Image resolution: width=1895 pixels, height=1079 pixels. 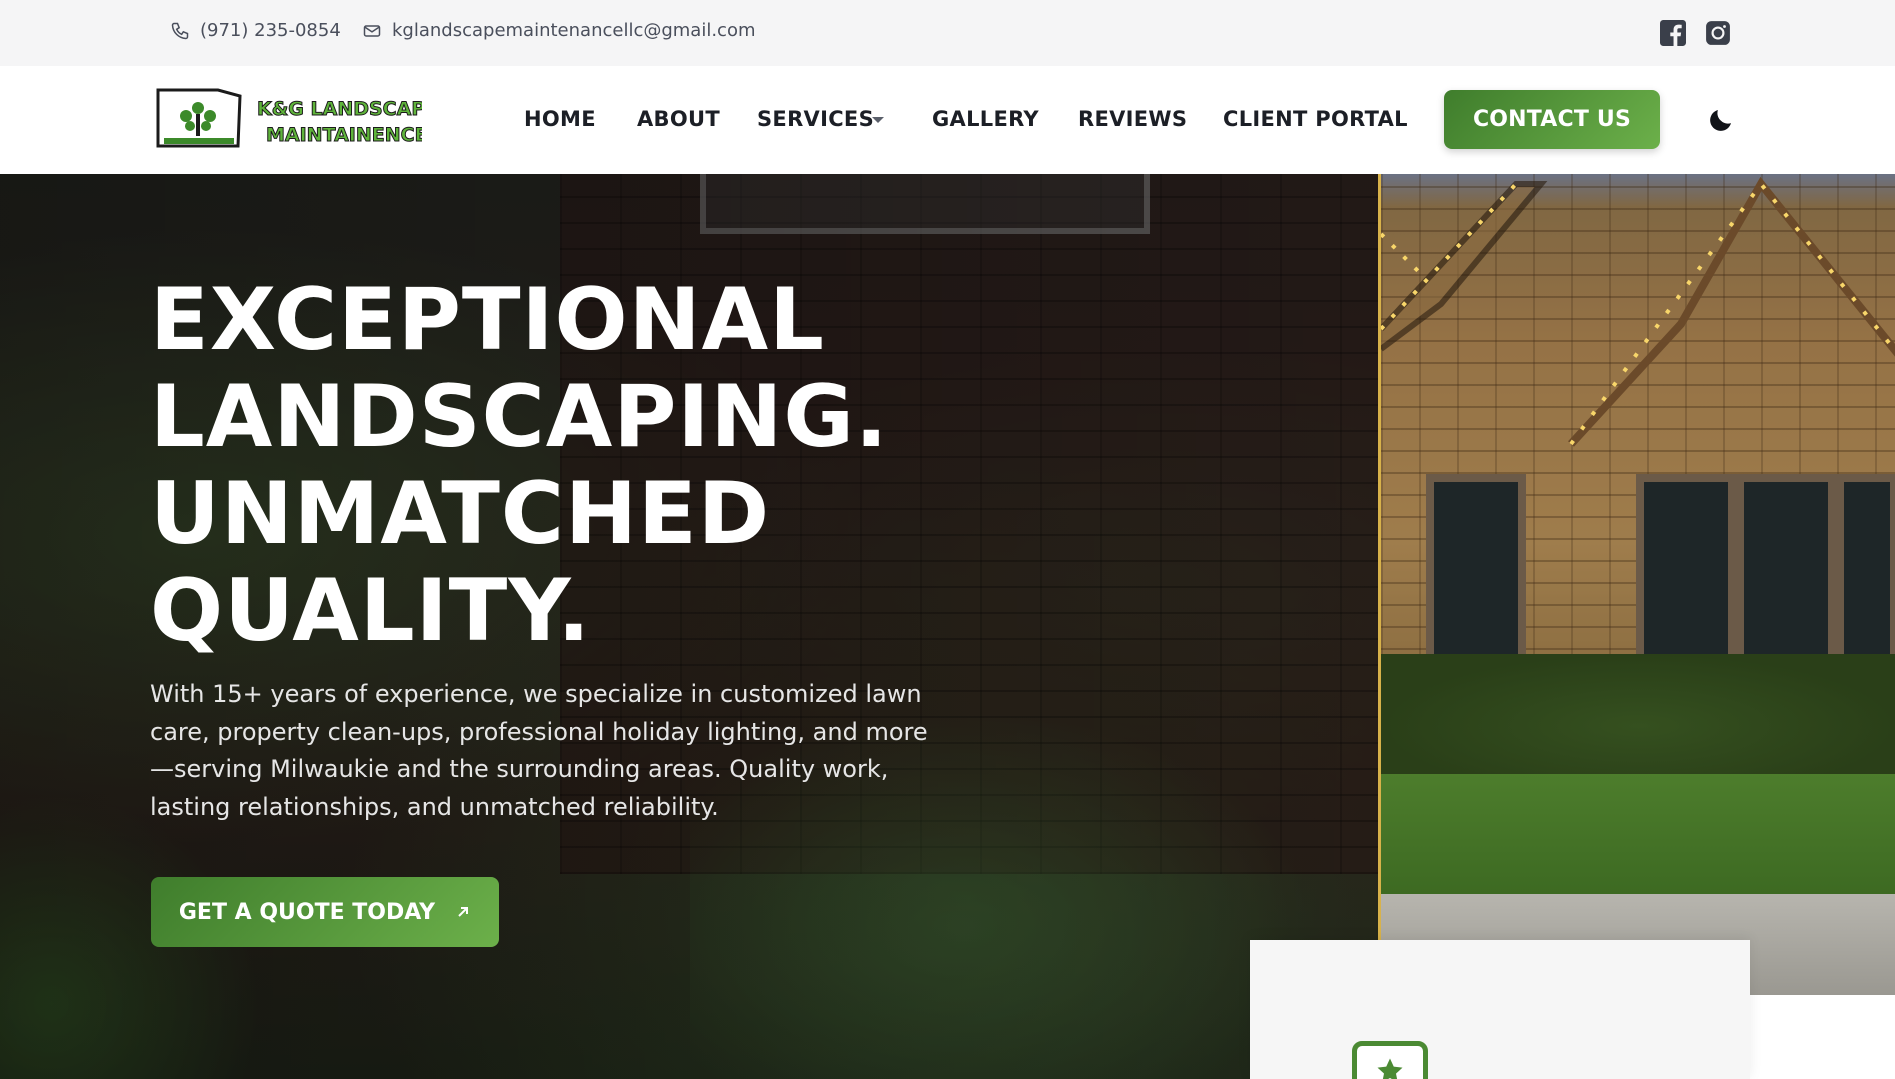 I want to click on nav-client-portal: CLIENT PORTAL, so click(x=1315, y=119).